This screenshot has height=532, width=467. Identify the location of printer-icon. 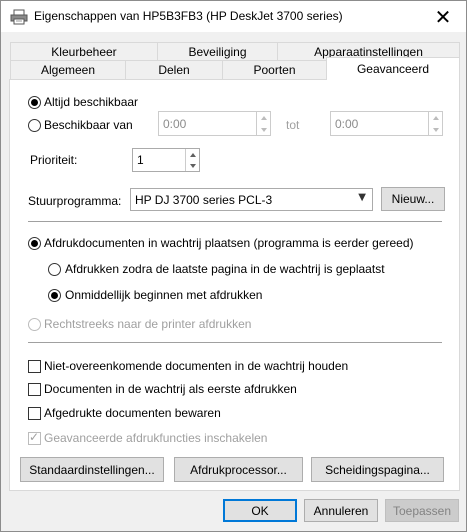
(19, 17).